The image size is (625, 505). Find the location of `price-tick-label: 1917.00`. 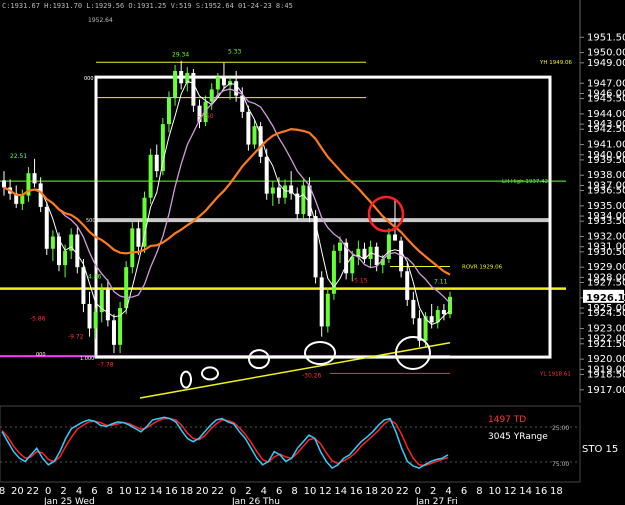

price-tick-label: 1917.00 is located at coordinates (606, 390).